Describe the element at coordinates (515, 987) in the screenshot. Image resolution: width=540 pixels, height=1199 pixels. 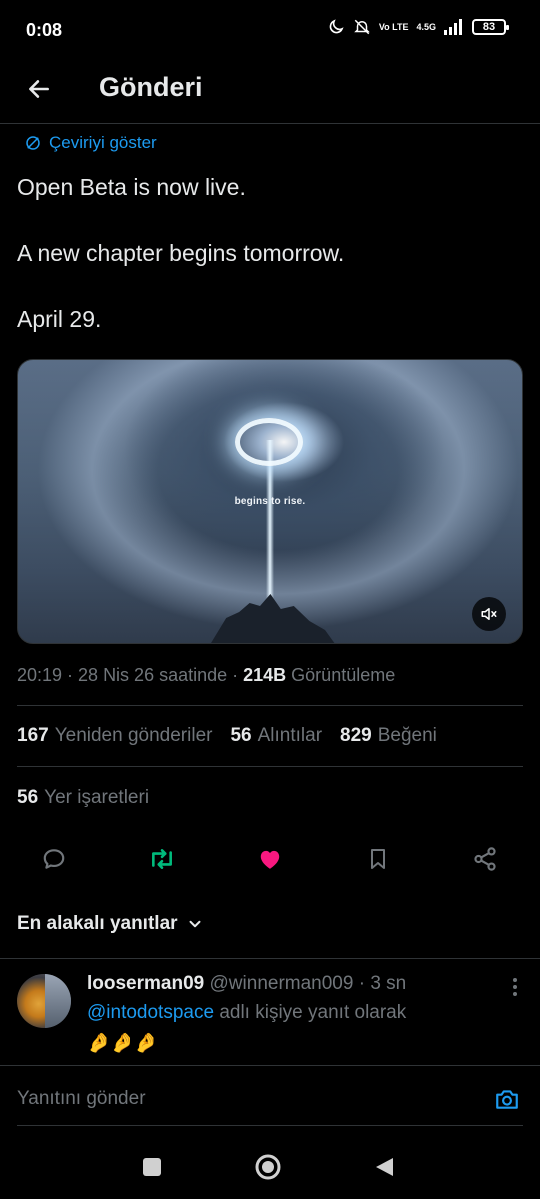
I see `more-vertical-icon` at that location.